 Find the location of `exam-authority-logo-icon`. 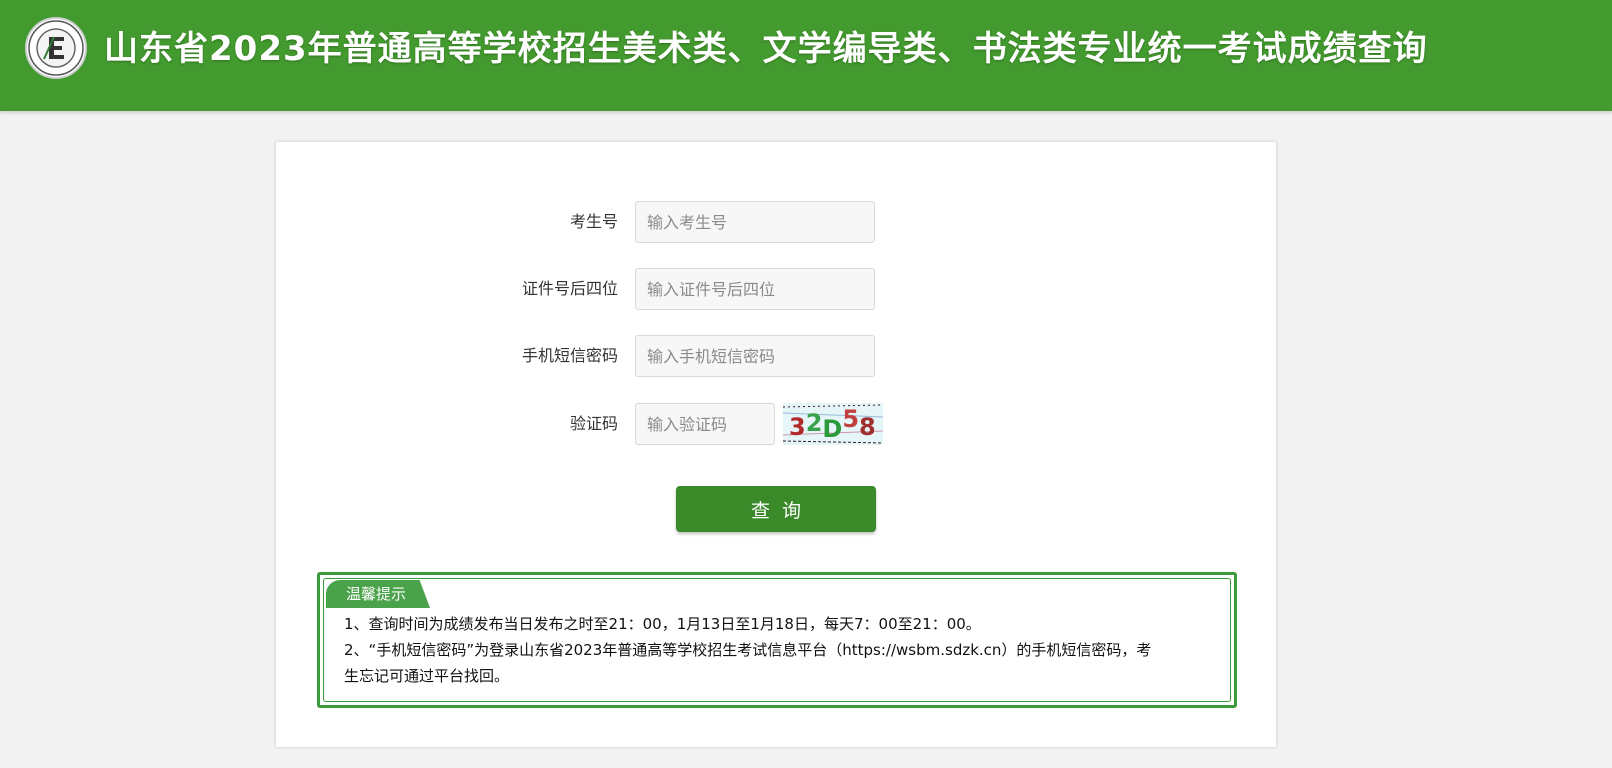

exam-authority-logo-icon is located at coordinates (56, 48).